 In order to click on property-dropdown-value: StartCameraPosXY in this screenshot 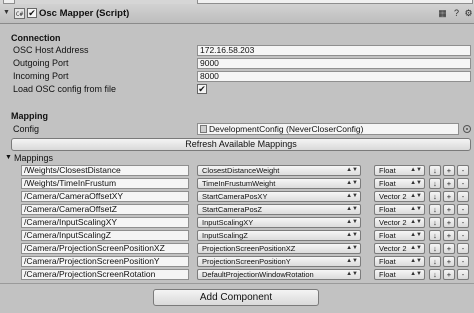, I will do `click(235, 196)`.